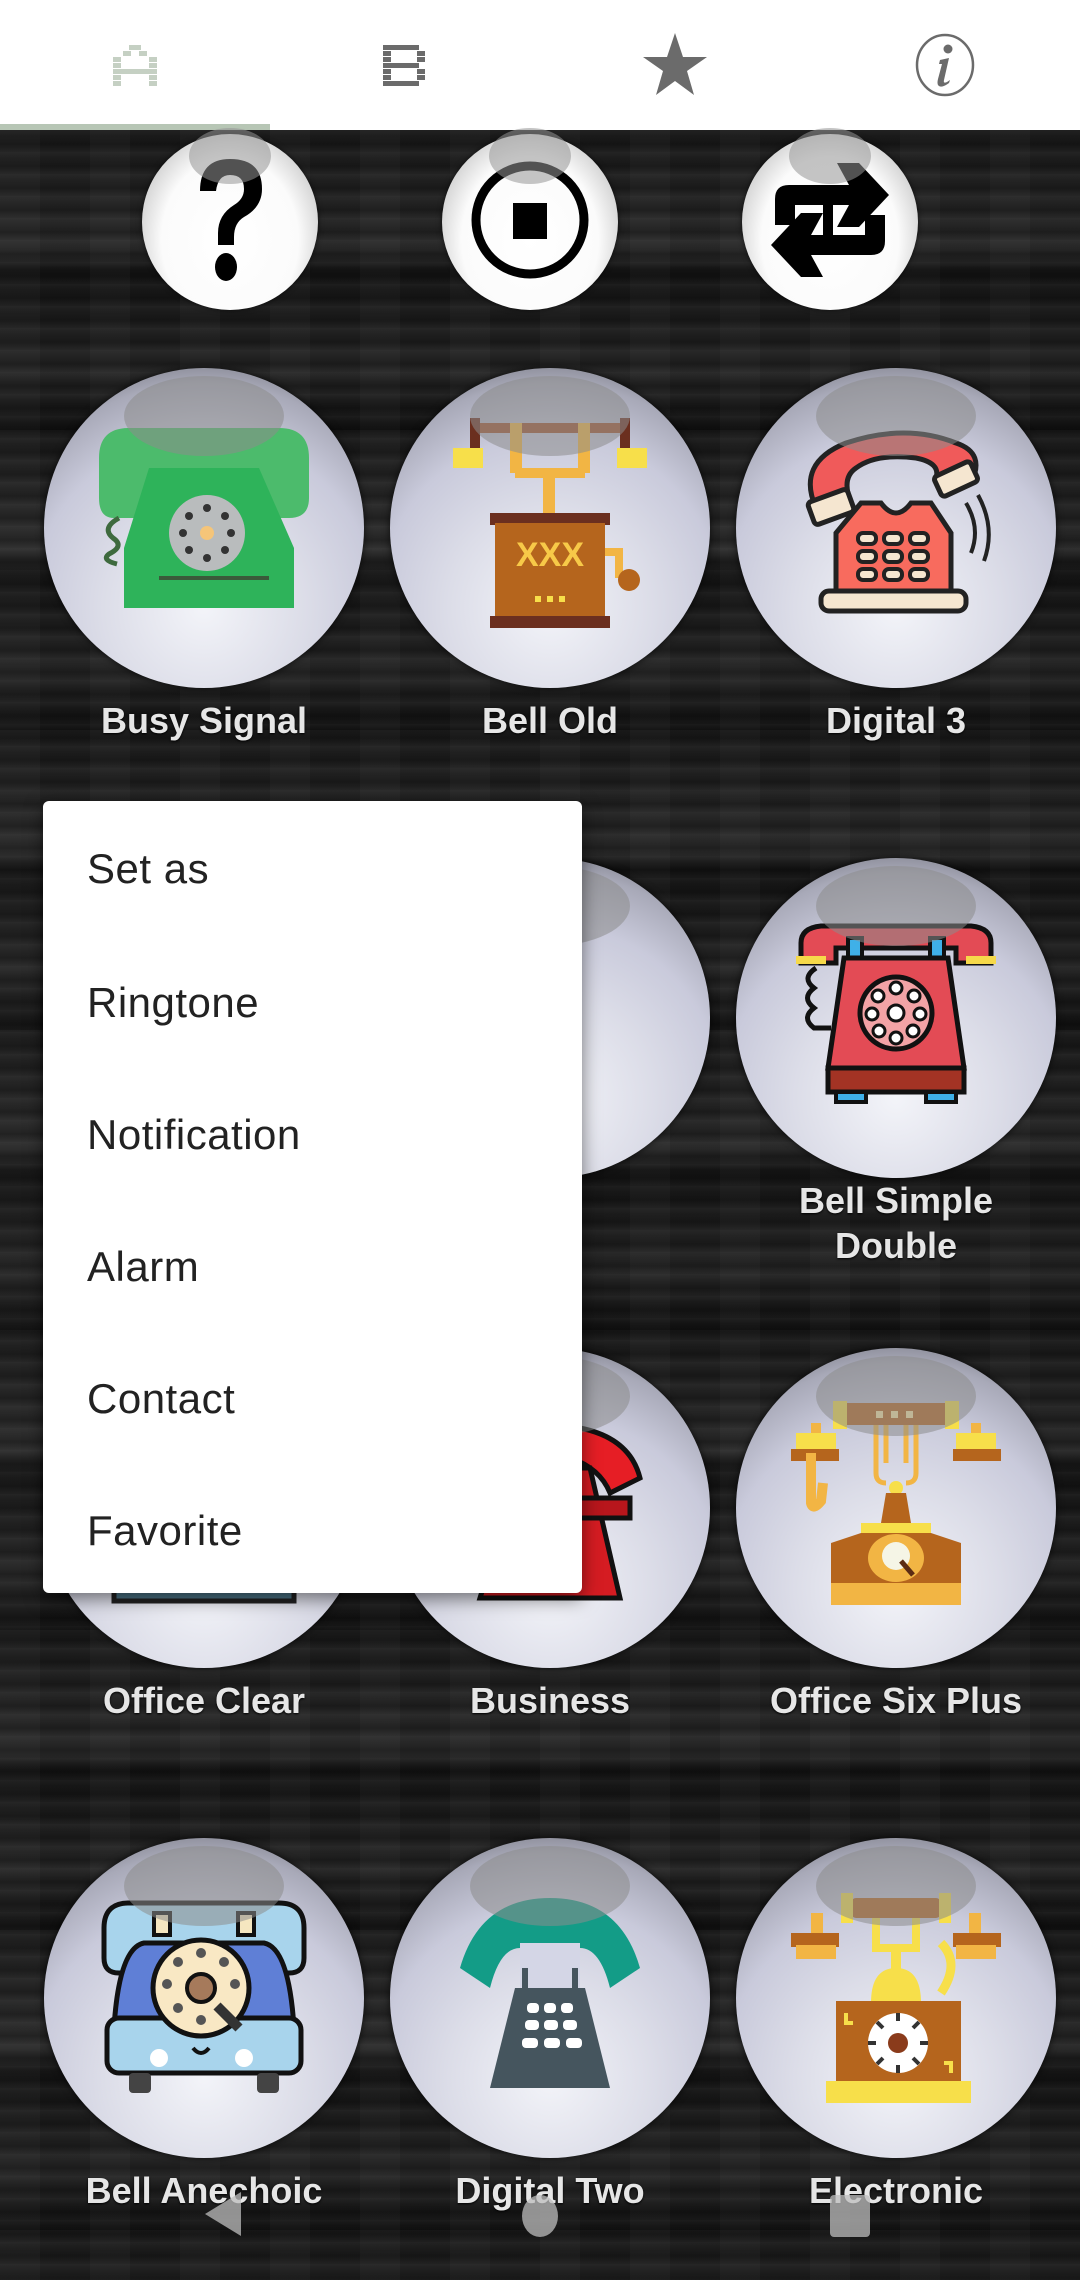 This screenshot has height=2280, width=1080. I want to click on sound-label: Office Clear, so click(204, 1700).